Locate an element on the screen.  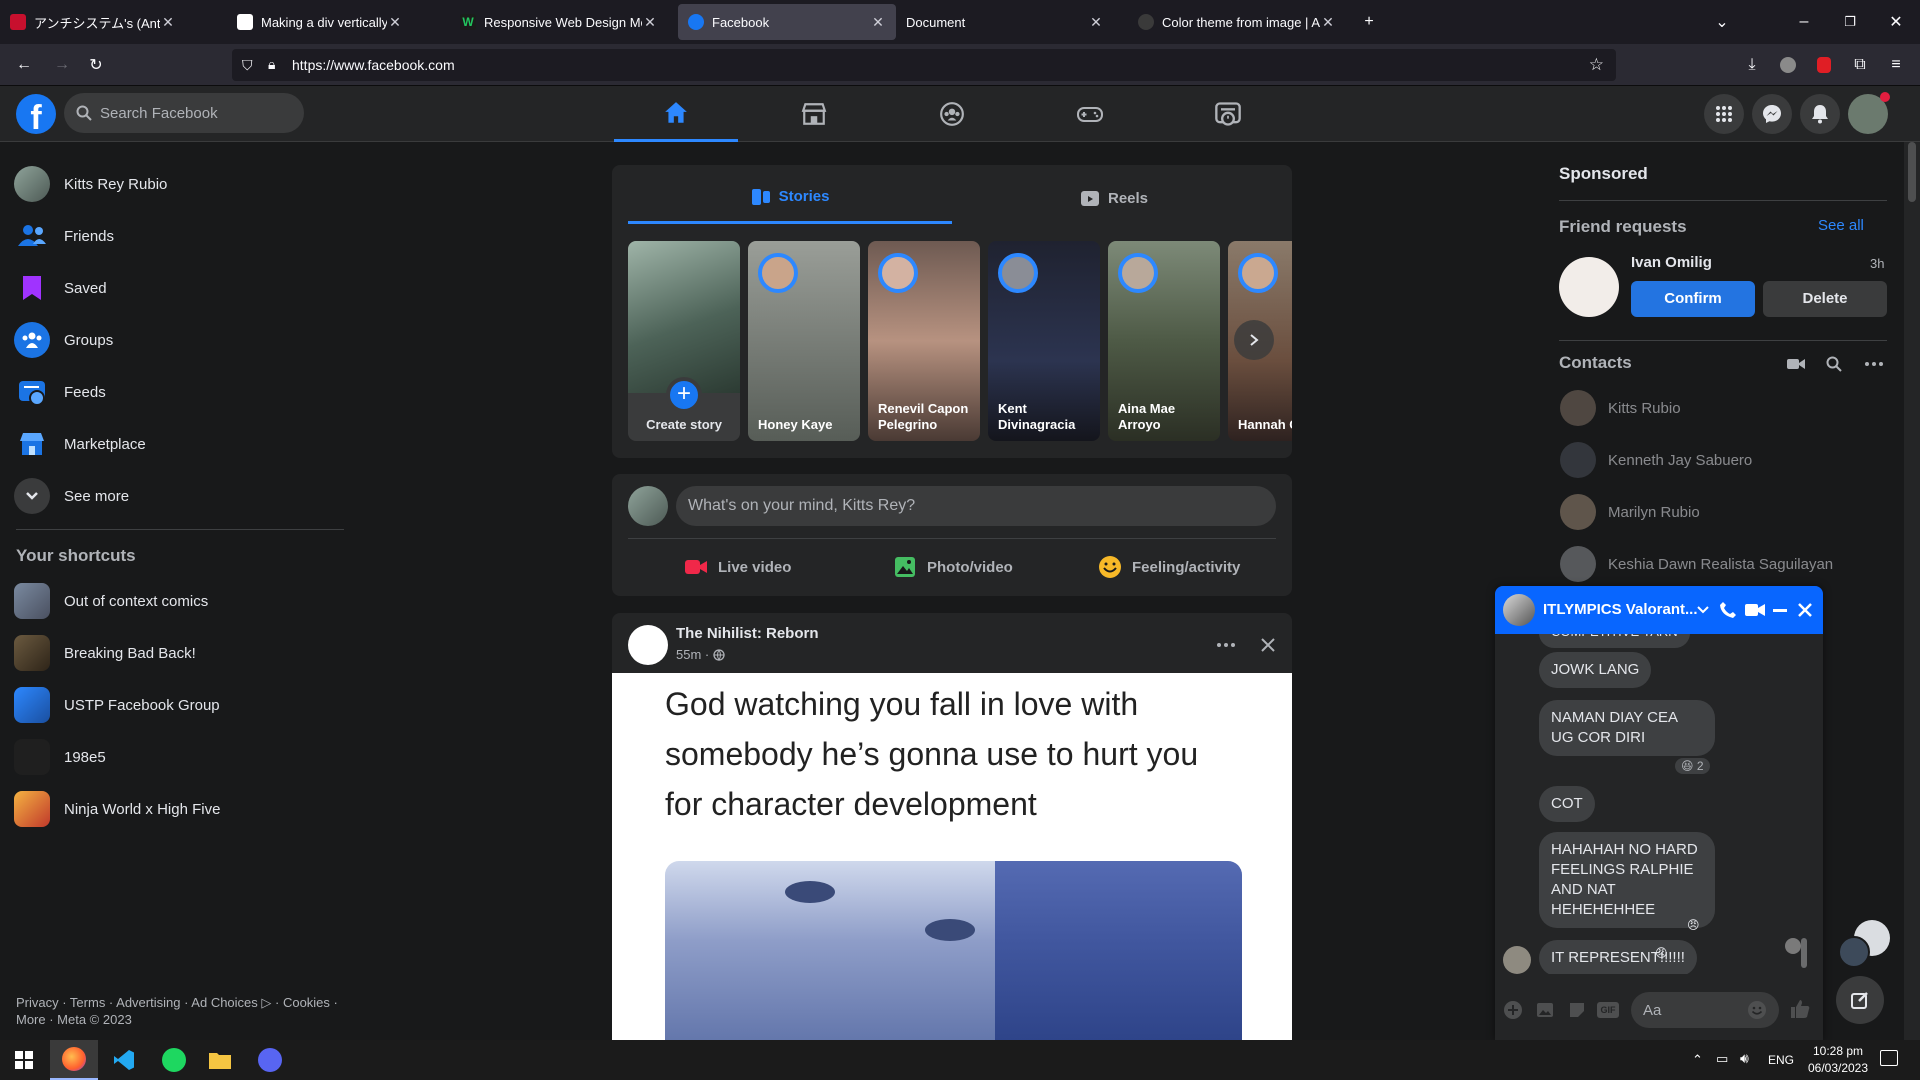
clock-time: 10:28 pm is located at coordinates (1838, 1051).